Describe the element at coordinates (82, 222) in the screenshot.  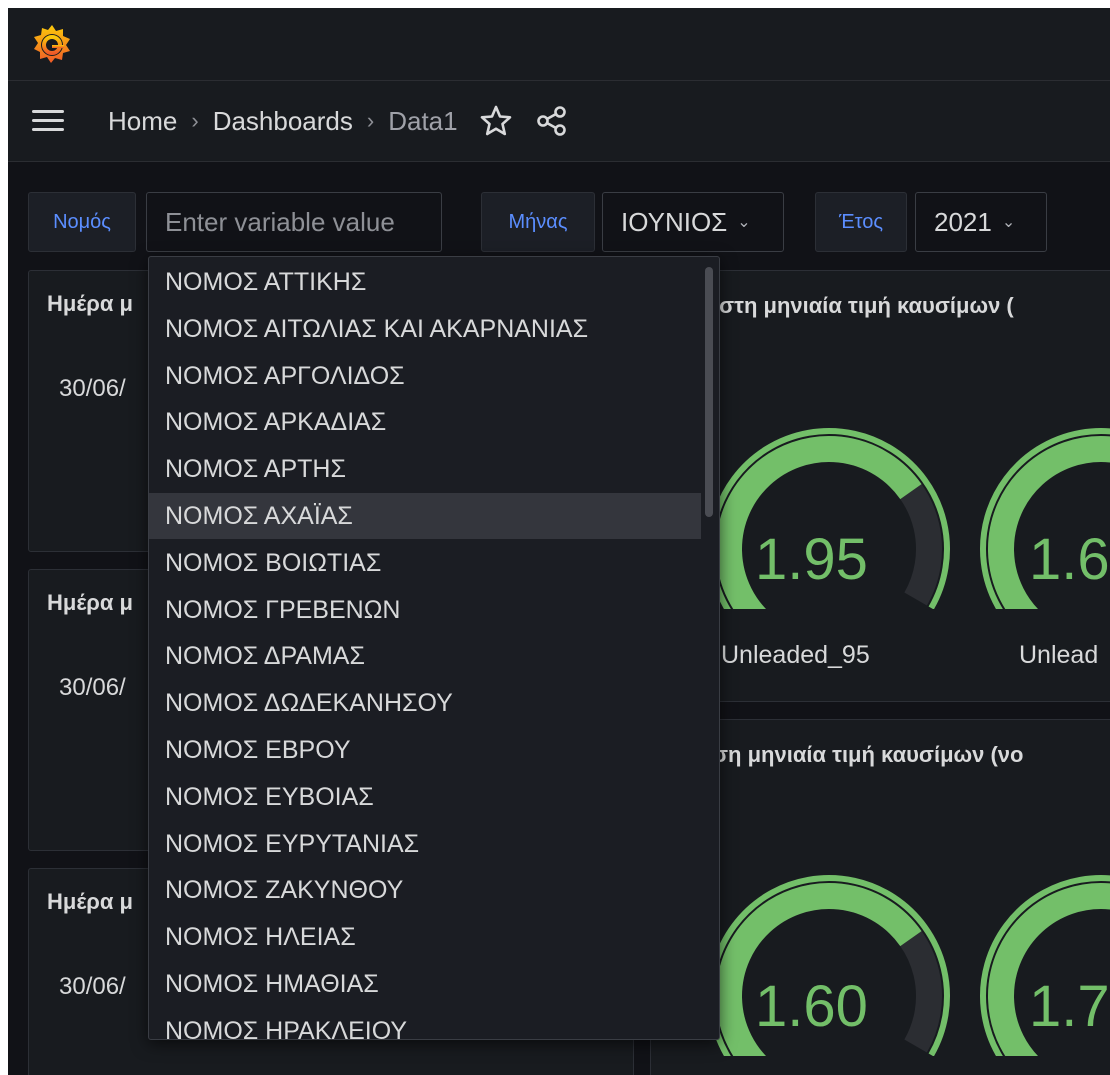
I see `variable-label-nomos: Νομός` at that location.